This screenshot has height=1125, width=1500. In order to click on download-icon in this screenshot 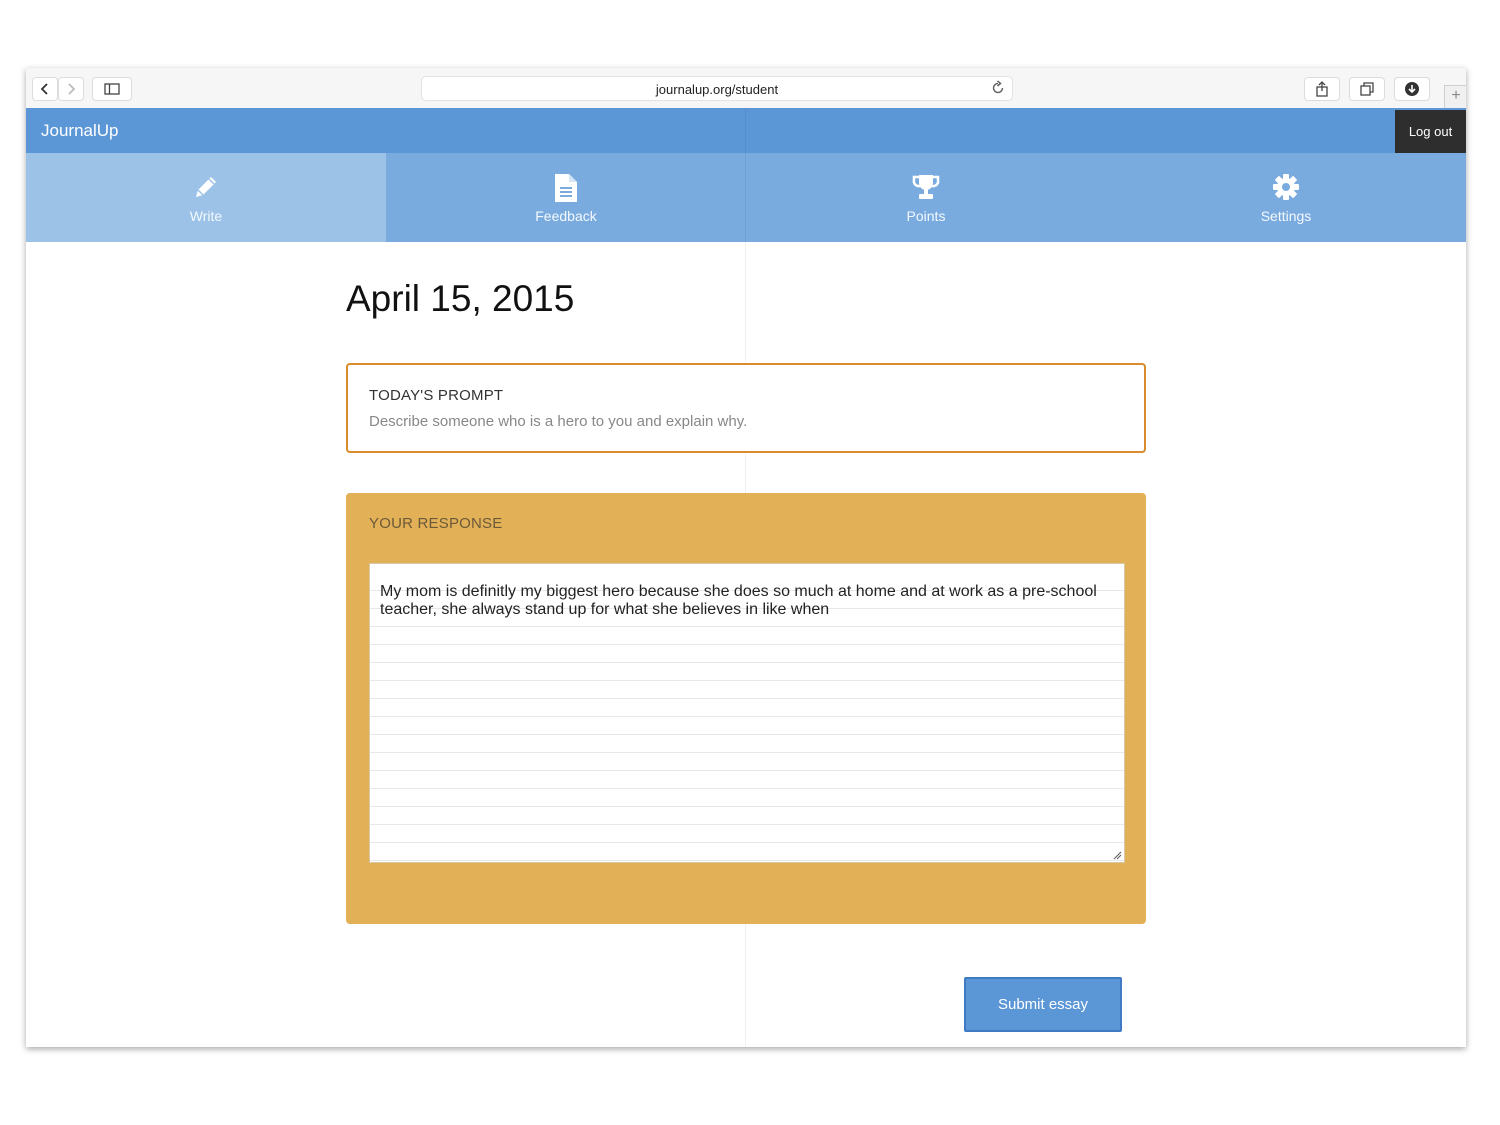, I will do `click(1412, 89)`.